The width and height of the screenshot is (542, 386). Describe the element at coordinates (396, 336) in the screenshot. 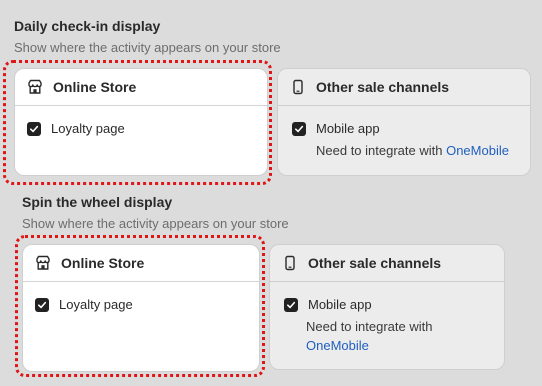

I see `spin-integration-note: Need to integrate with OneMobile` at that location.